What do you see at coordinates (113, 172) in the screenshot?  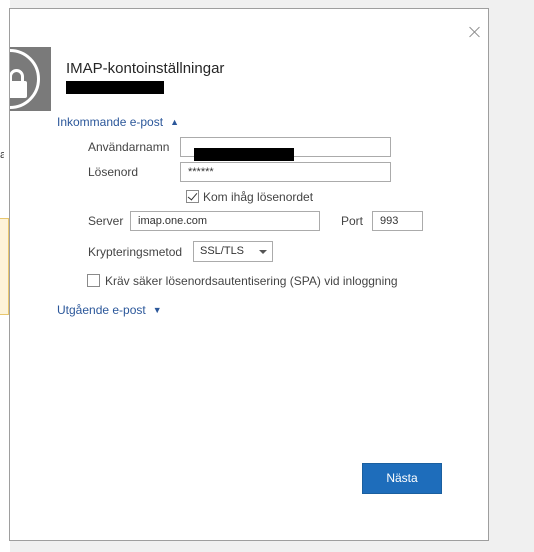 I see `password-label: Lösenord` at bounding box center [113, 172].